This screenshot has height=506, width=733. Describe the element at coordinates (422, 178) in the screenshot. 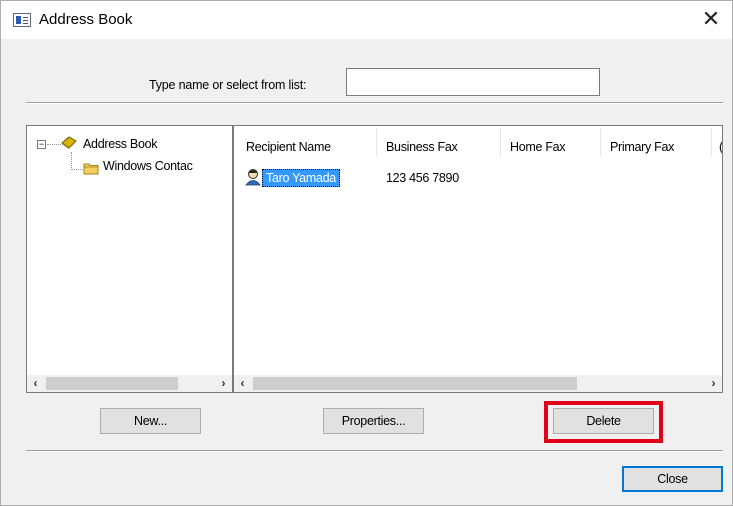

I see `business-fax-cell: 123 456 7890` at that location.